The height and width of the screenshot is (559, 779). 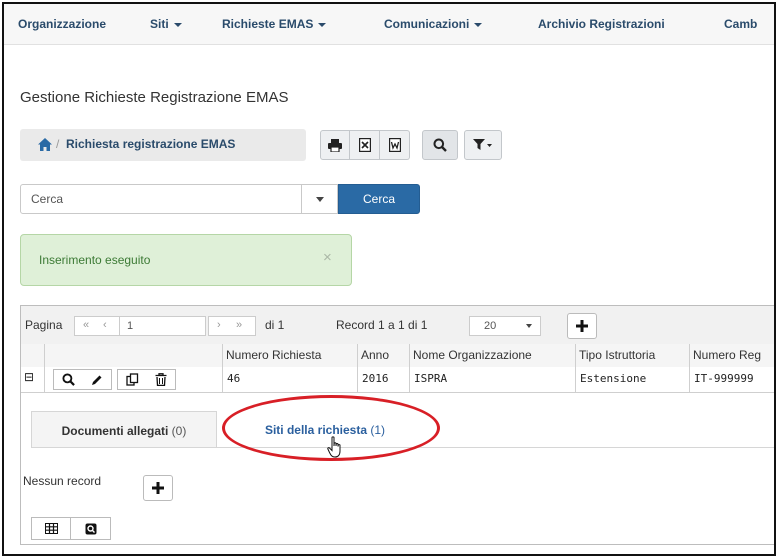 I want to click on pencil-icon, so click(x=96, y=380).